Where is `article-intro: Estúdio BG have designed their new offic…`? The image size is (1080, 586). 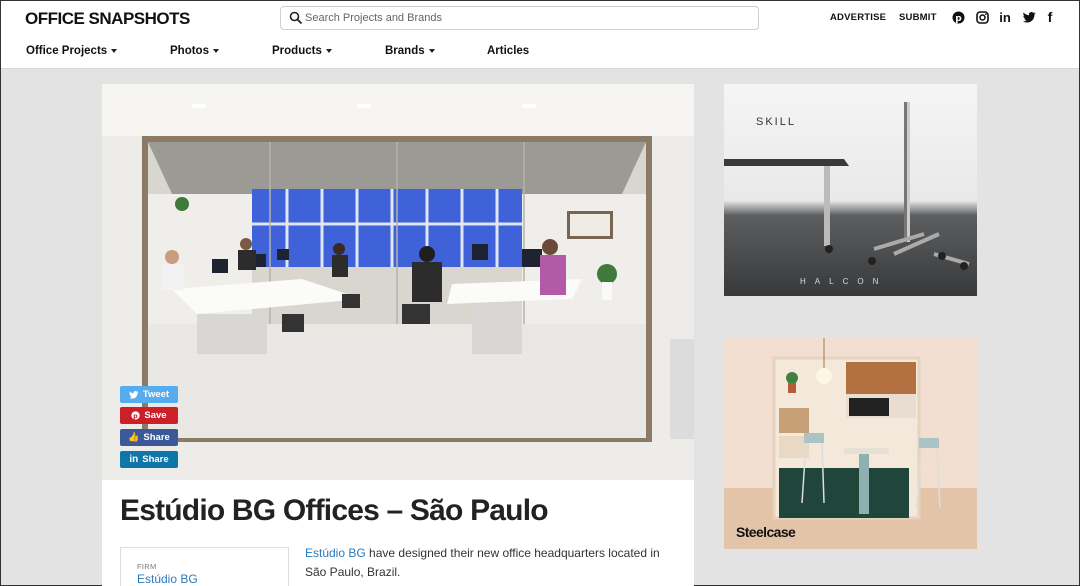
article-intro: Estúdio BG have designed their new offic… is located at coordinates (490, 563).